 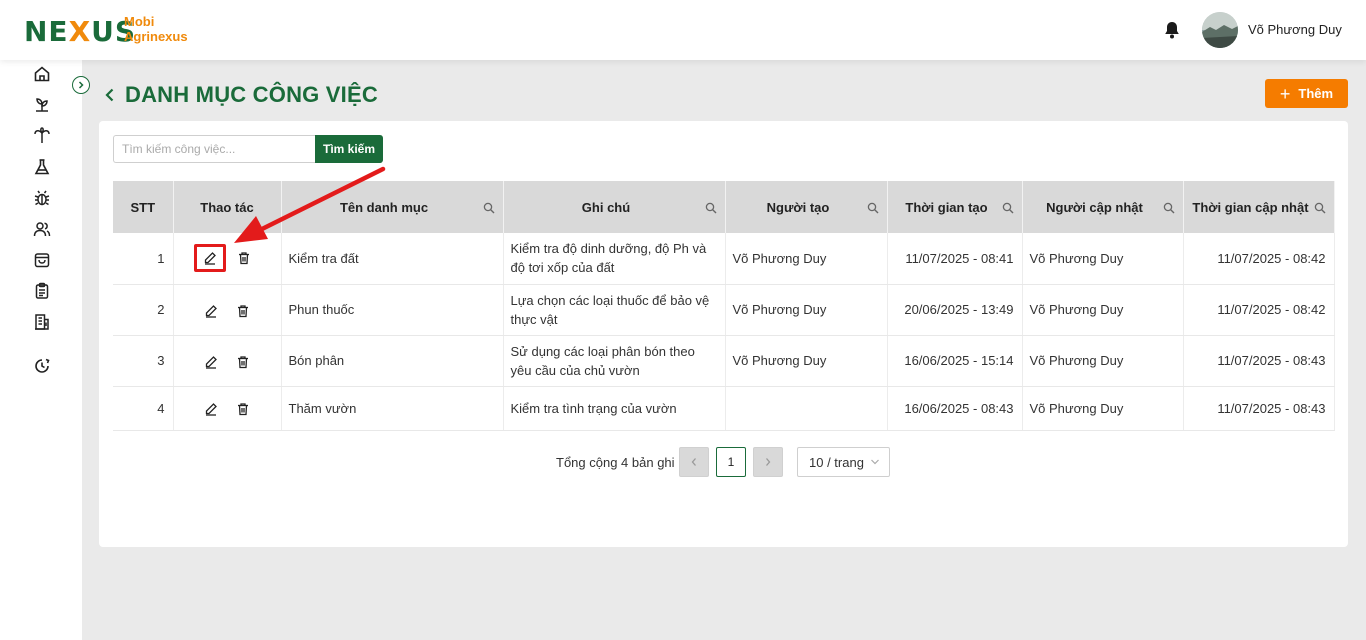 What do you see at coordinates (1220, 30) in the screenshot?
I see `avatar` at bounding box center [1220, 30].